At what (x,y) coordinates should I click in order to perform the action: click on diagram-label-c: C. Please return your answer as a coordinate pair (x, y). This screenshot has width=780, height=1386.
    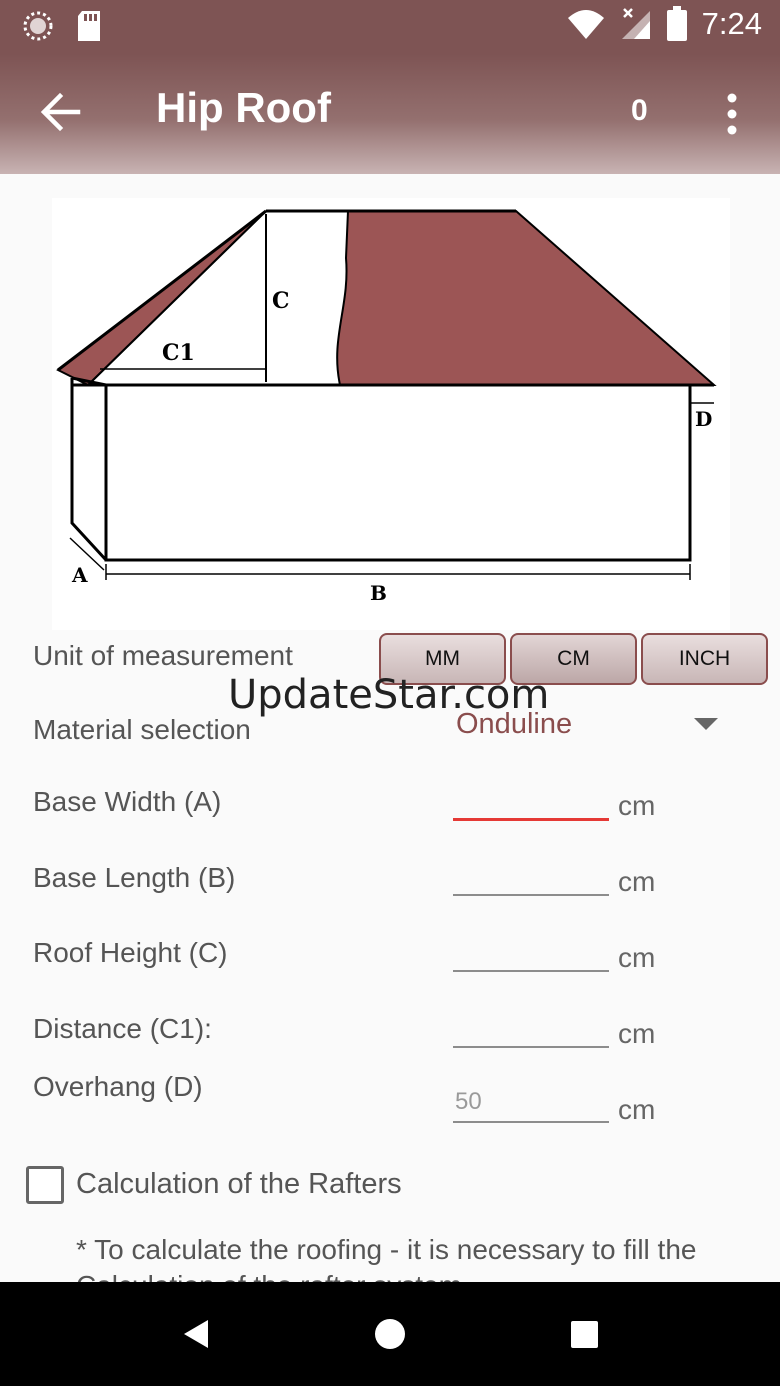
    Looking at the image, I should click on (281, 301).